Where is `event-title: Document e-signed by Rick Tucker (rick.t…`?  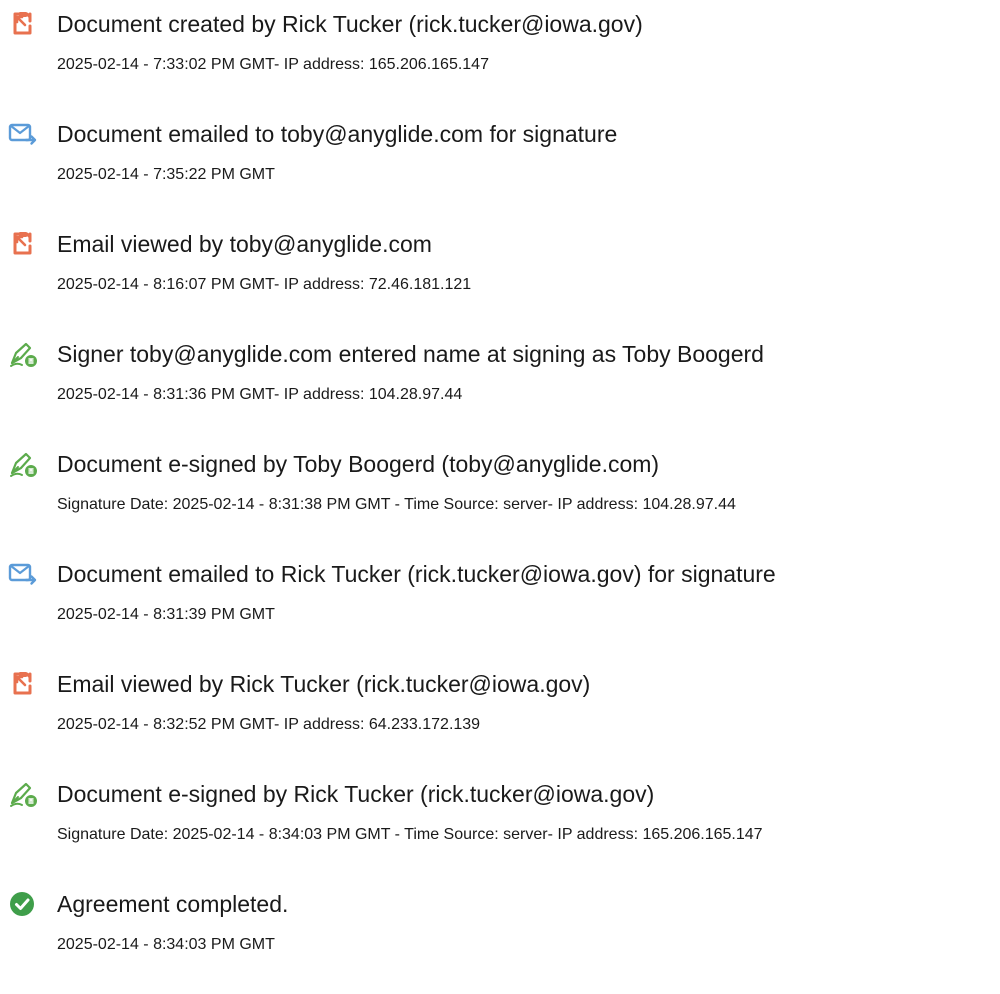
event-title: Document e-signed by Rick Tucker (rick.t… is located at coordinates (356, 794).